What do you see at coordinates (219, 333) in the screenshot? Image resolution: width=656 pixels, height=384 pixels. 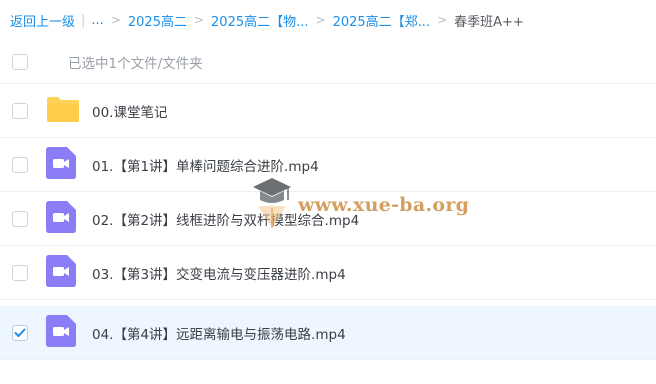 I see `file-name: 04.【第4讲】远距离输电与振荡电路.mp4` at bounding box center [219, 333].